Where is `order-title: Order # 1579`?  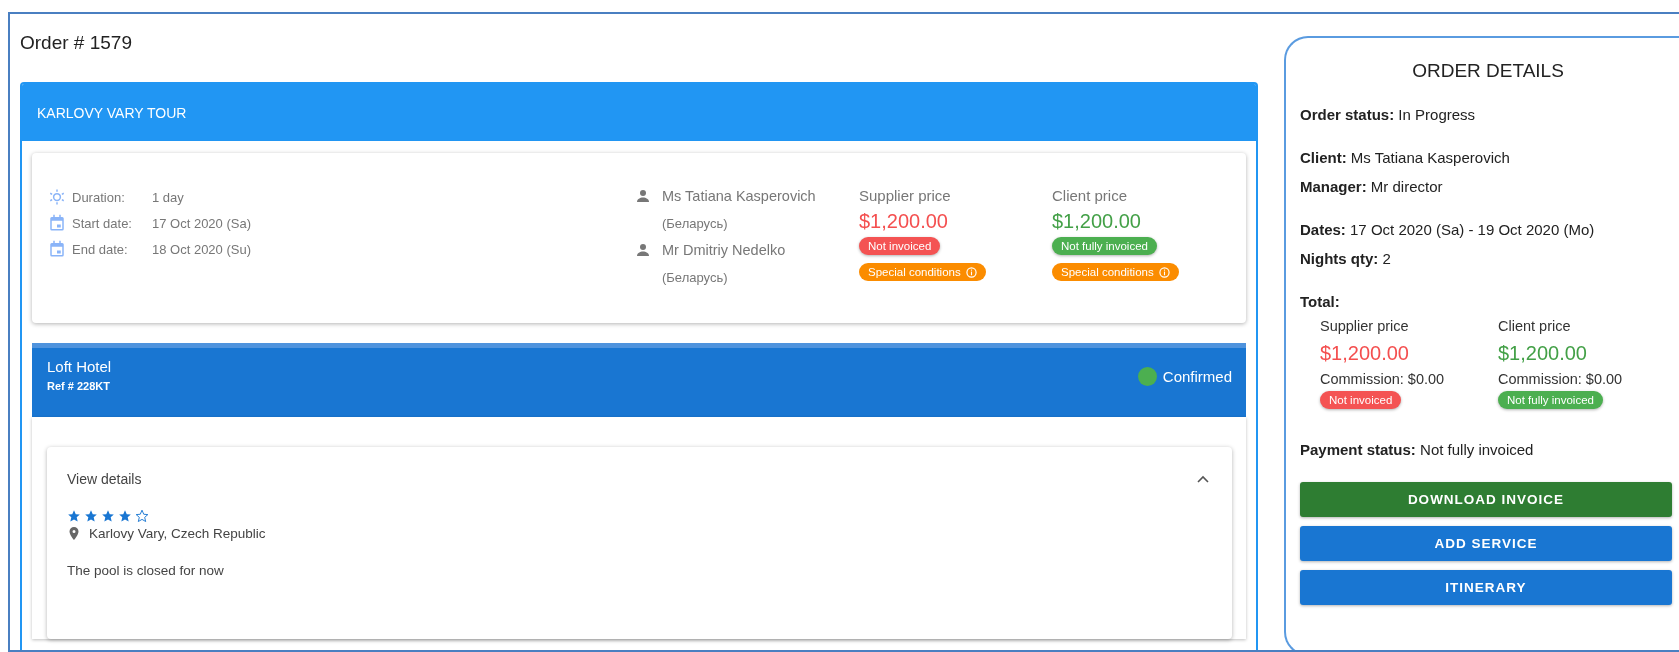
order-title: Order # 1579 is located at coordinates (76, 43).